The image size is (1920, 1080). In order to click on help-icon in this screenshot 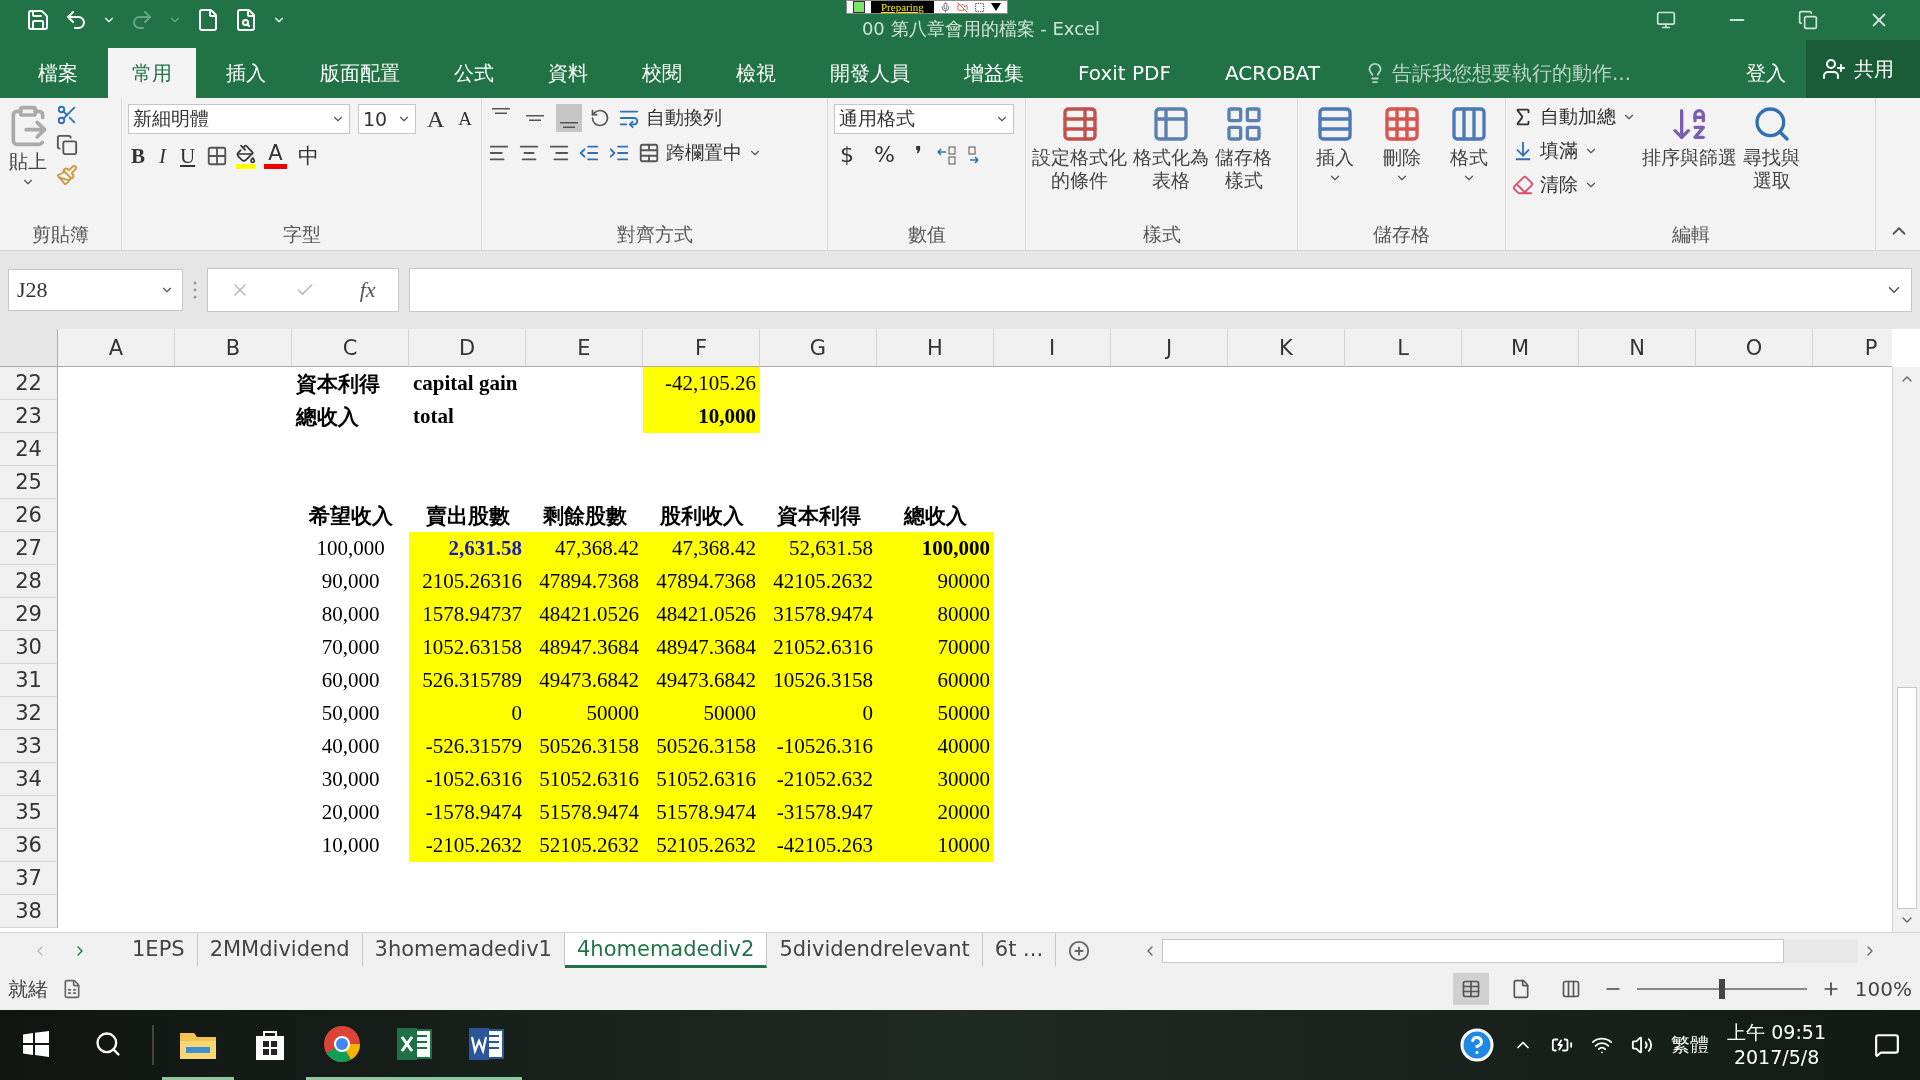, I will do `click(1477, 1045)`.